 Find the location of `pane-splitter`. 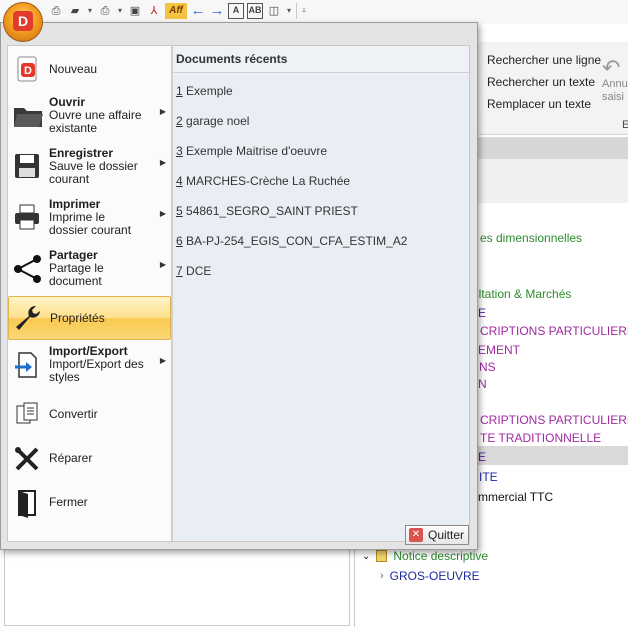

pane-splitter is located at coordinates (354, 587).